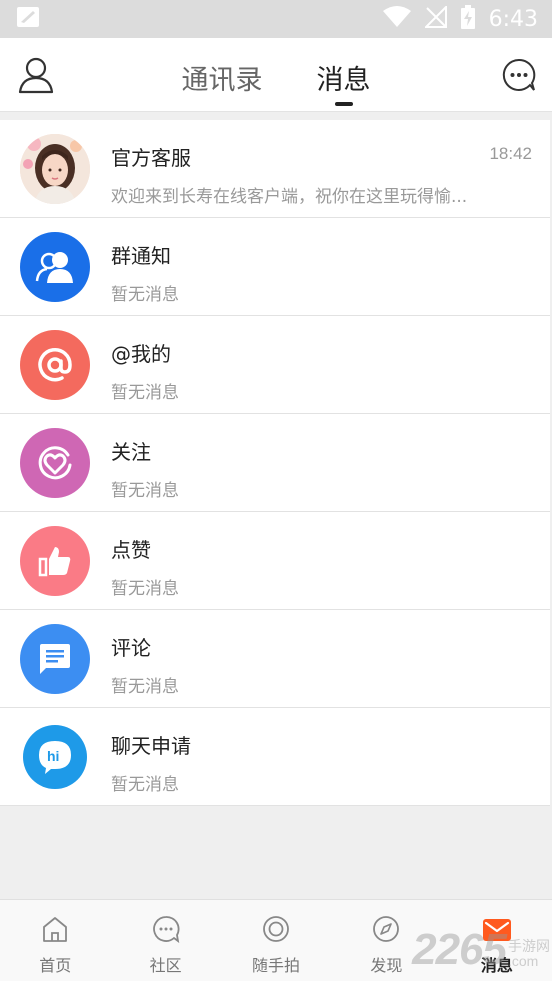 This screenshot has height=981, width=552. Describe the element at coordinates (55, 965) in the screenshot. I see `nav-label: 首页` at that location.